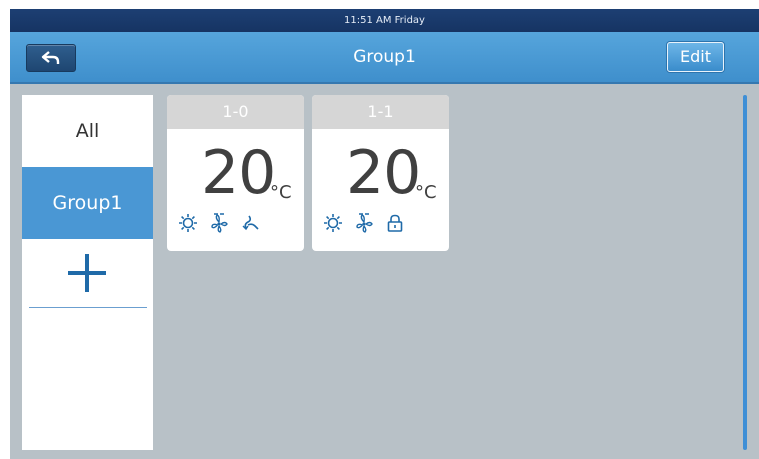 The height and width of the screenshot is (459, 759). I want to click on scrollbar, so click(745, 272).